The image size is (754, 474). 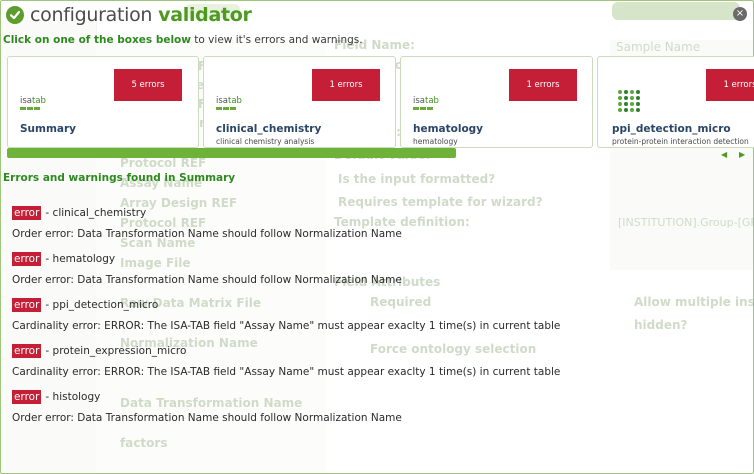 I want to click on card-title: ppi_detection_micro, so click(x=671, y=129).